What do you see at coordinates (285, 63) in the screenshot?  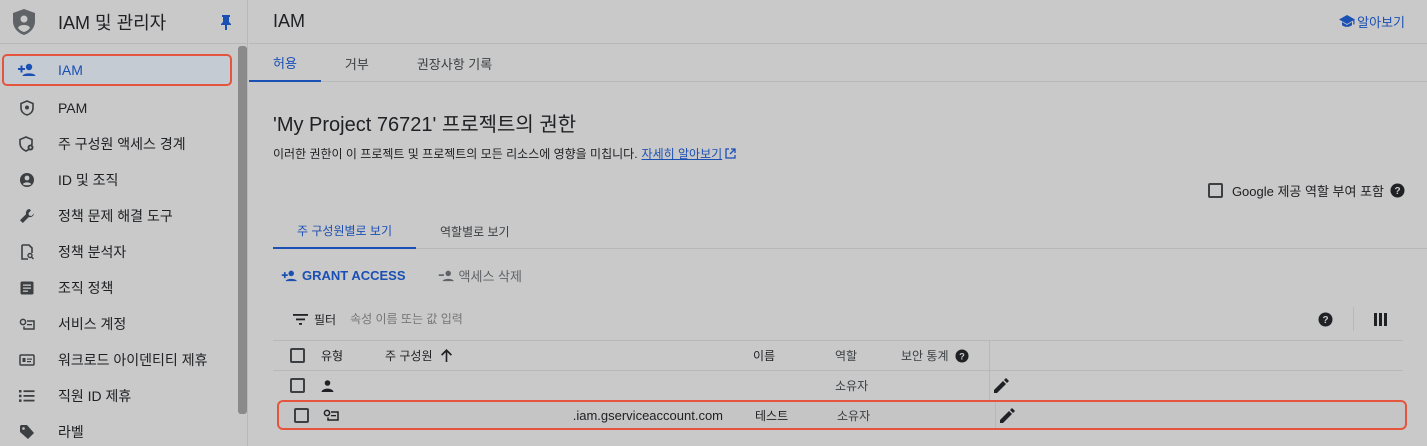 I see `tab-allow: 허용` at bounding box center [285, 63].